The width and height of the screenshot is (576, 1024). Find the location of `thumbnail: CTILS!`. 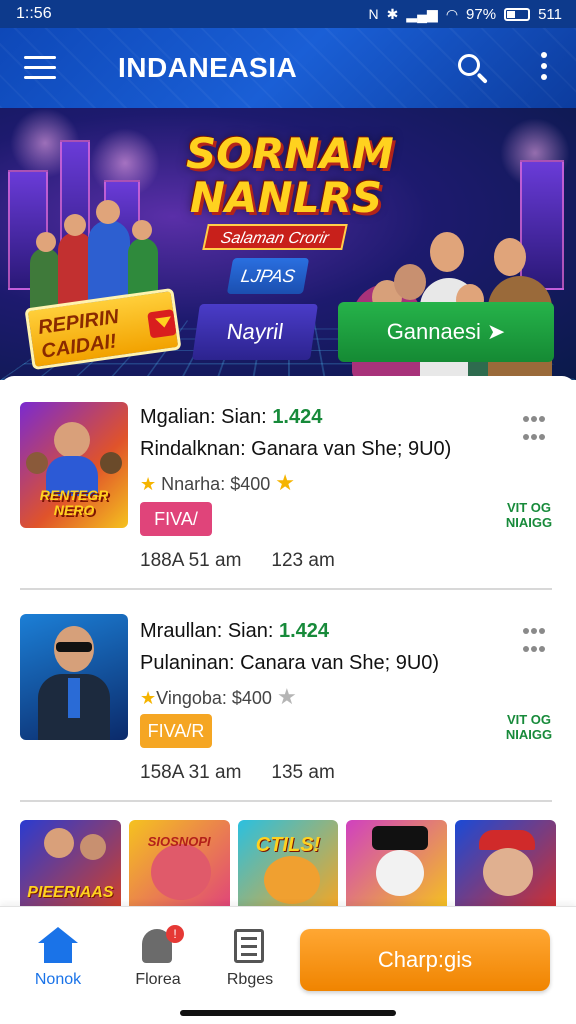

thumbnail: CTILS! is located at coordinates (288, 865).